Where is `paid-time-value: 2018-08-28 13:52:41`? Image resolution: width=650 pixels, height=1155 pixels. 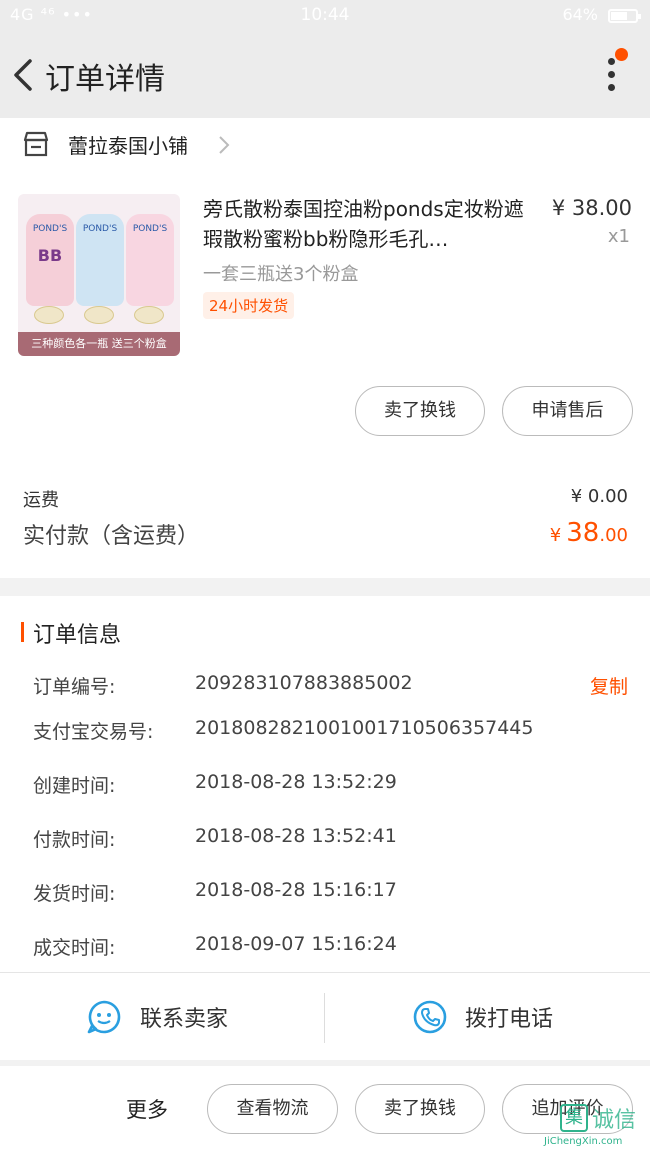
paid-time-value: 2018-08-28 13:52:41 is located at coordinates (296, 836).